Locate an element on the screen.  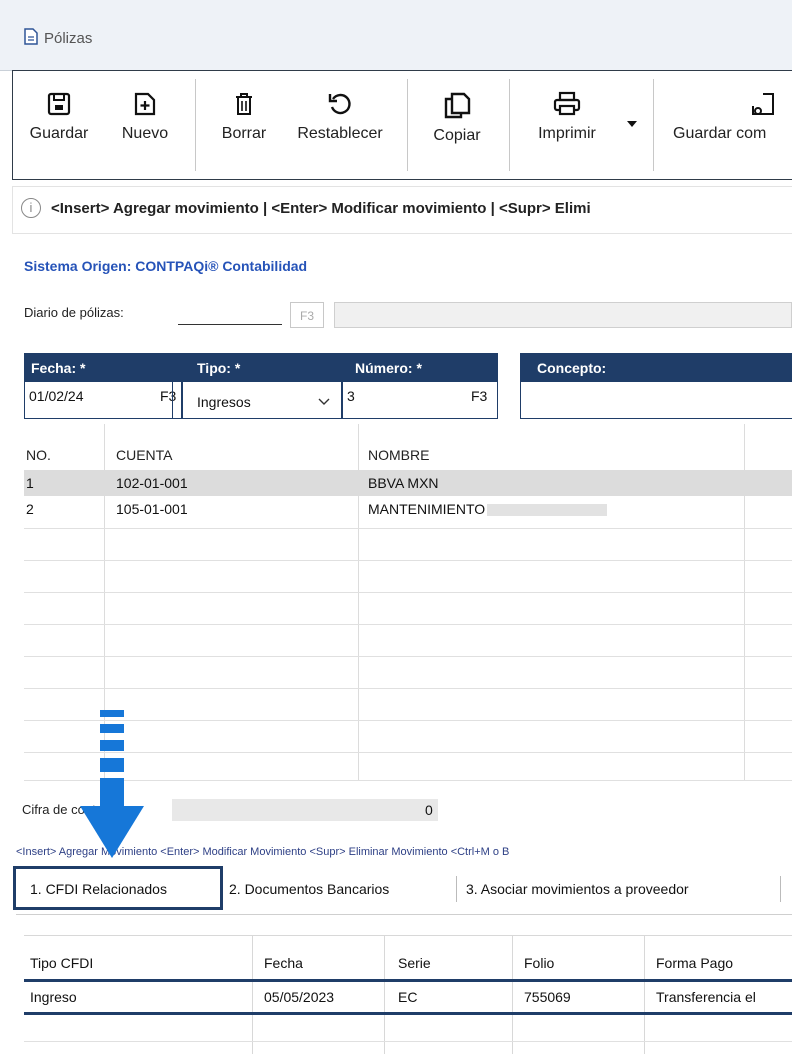
column-header-nombre: NOMBRE is located at coordinates (398, 446).